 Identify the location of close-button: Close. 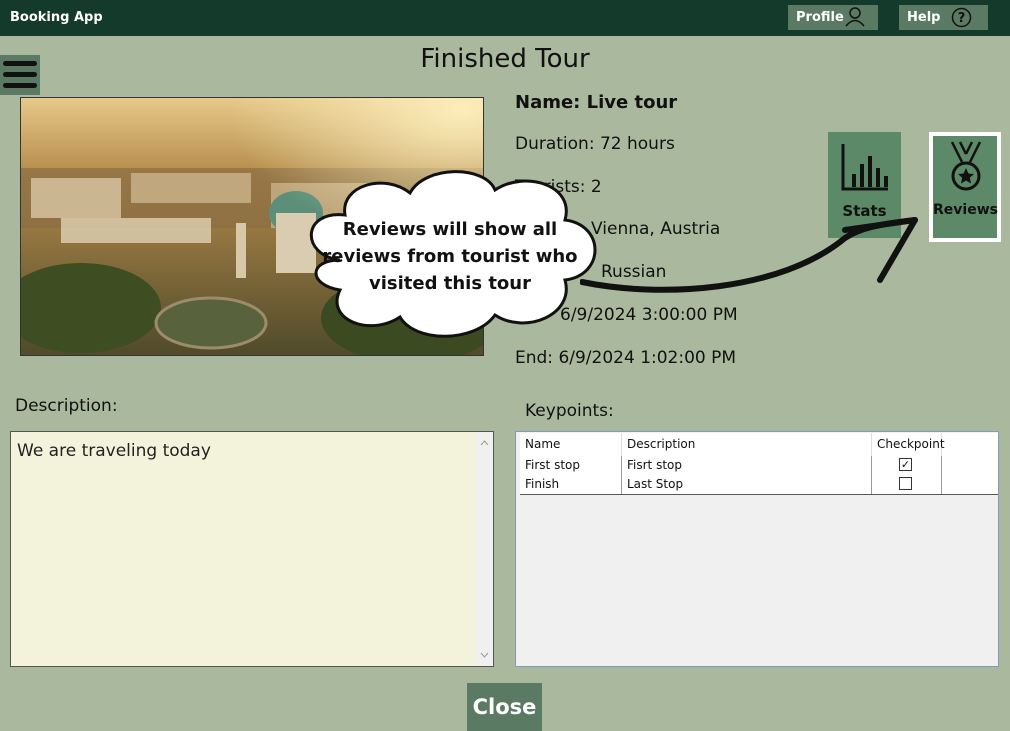
(504, 707).